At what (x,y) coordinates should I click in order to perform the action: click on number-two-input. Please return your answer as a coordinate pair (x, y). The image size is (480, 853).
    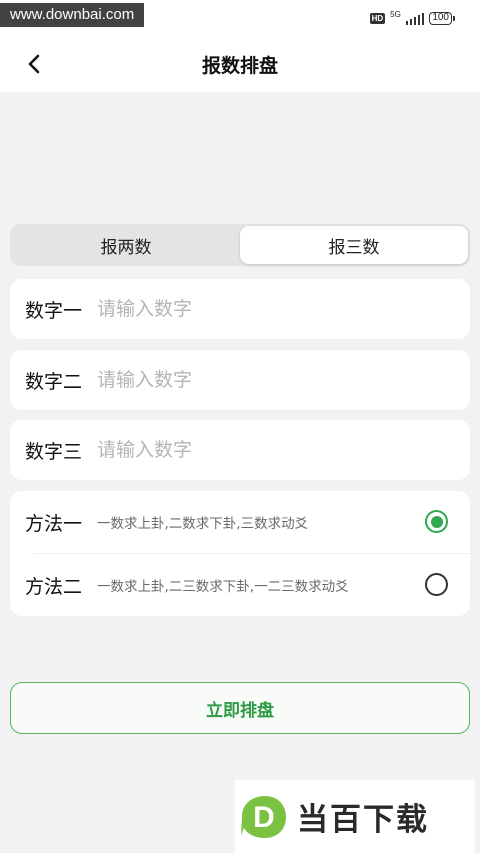
    Looking at the image, I should click on (267, 380).